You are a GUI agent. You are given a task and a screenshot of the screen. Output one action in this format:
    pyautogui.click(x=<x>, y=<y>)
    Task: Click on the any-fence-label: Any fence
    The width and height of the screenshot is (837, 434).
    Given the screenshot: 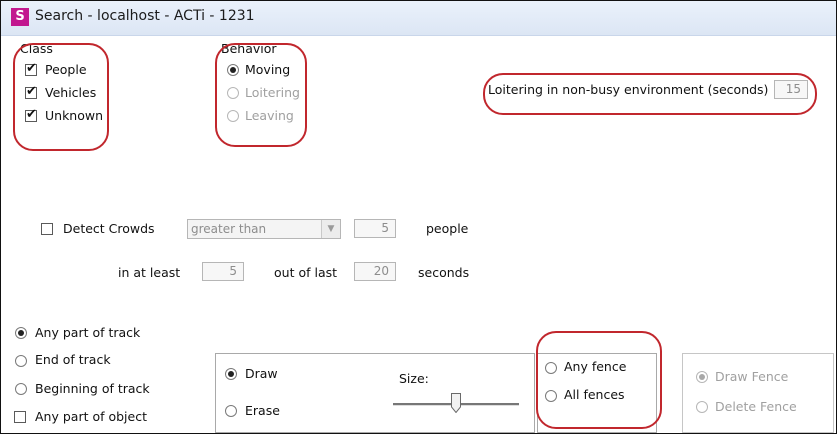 What is the action you would take?
    pyautogui.click(x=595, y=366)
    